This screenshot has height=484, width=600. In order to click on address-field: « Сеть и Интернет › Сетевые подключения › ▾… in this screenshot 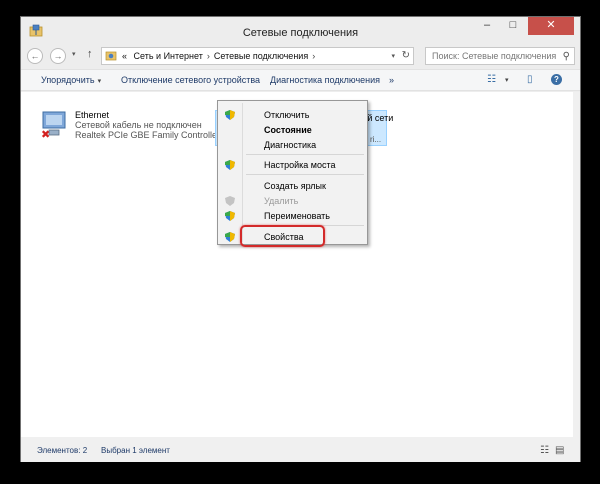, I will do `click(257, 56)`.